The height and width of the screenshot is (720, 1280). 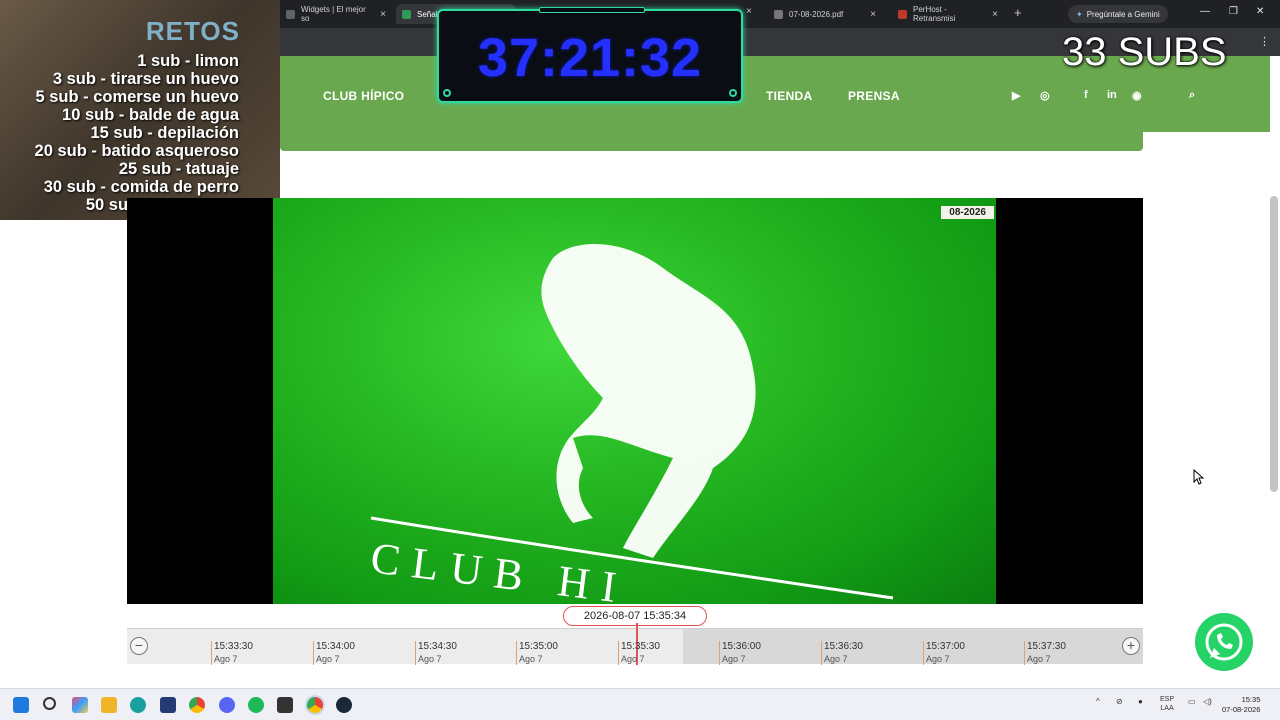 What do you see at coordinates (1098, 701) in the screenshot?
I see `chevron-up-icon: ^` at bounding box center [1098, 701].